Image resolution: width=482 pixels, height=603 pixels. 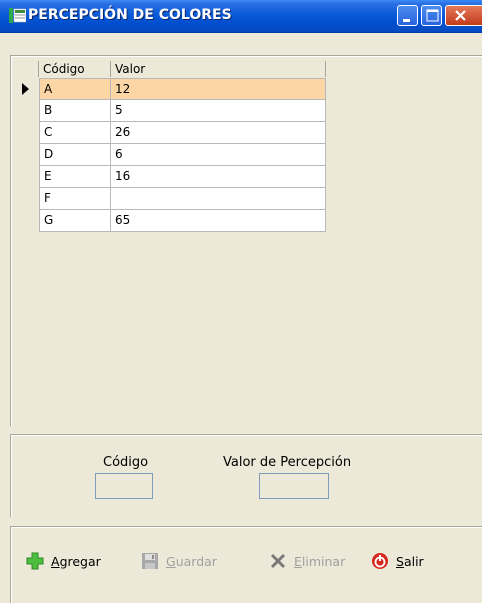 I want to click on cell-valor: 26, so click(x=218, y=133).